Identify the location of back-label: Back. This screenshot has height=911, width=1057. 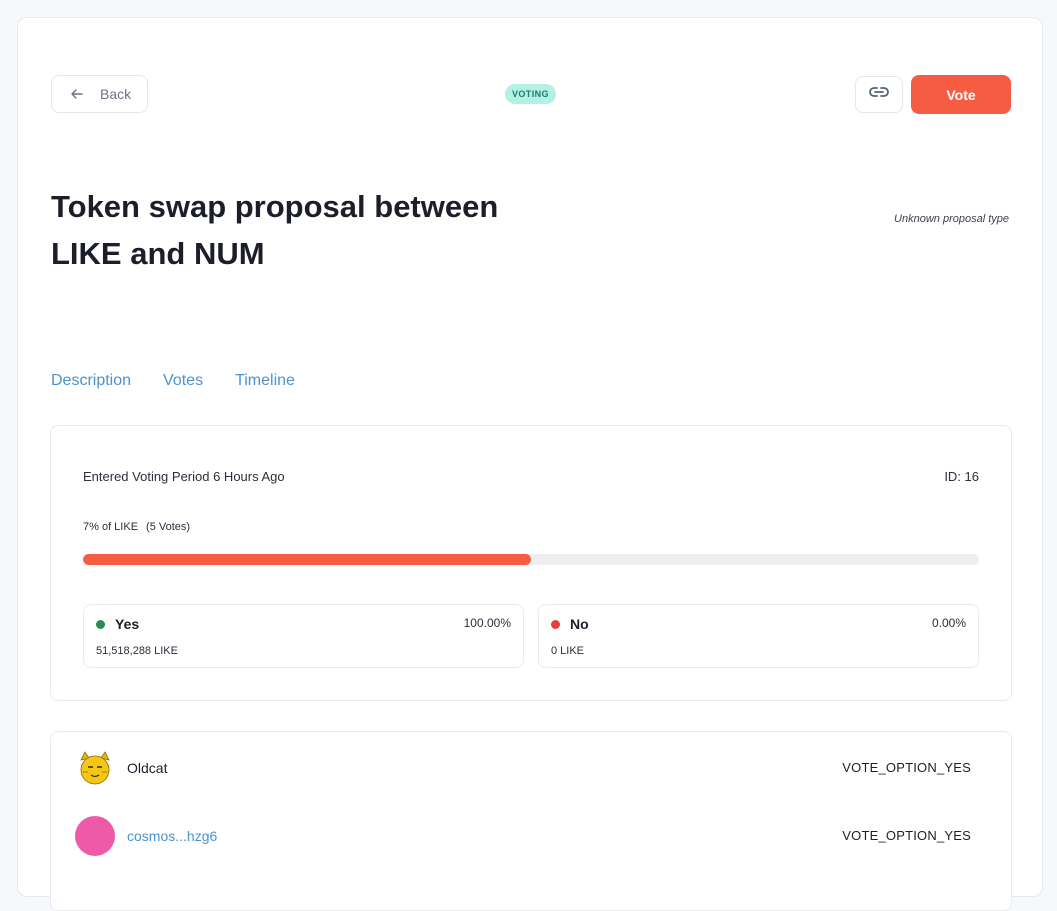
(116, 94).